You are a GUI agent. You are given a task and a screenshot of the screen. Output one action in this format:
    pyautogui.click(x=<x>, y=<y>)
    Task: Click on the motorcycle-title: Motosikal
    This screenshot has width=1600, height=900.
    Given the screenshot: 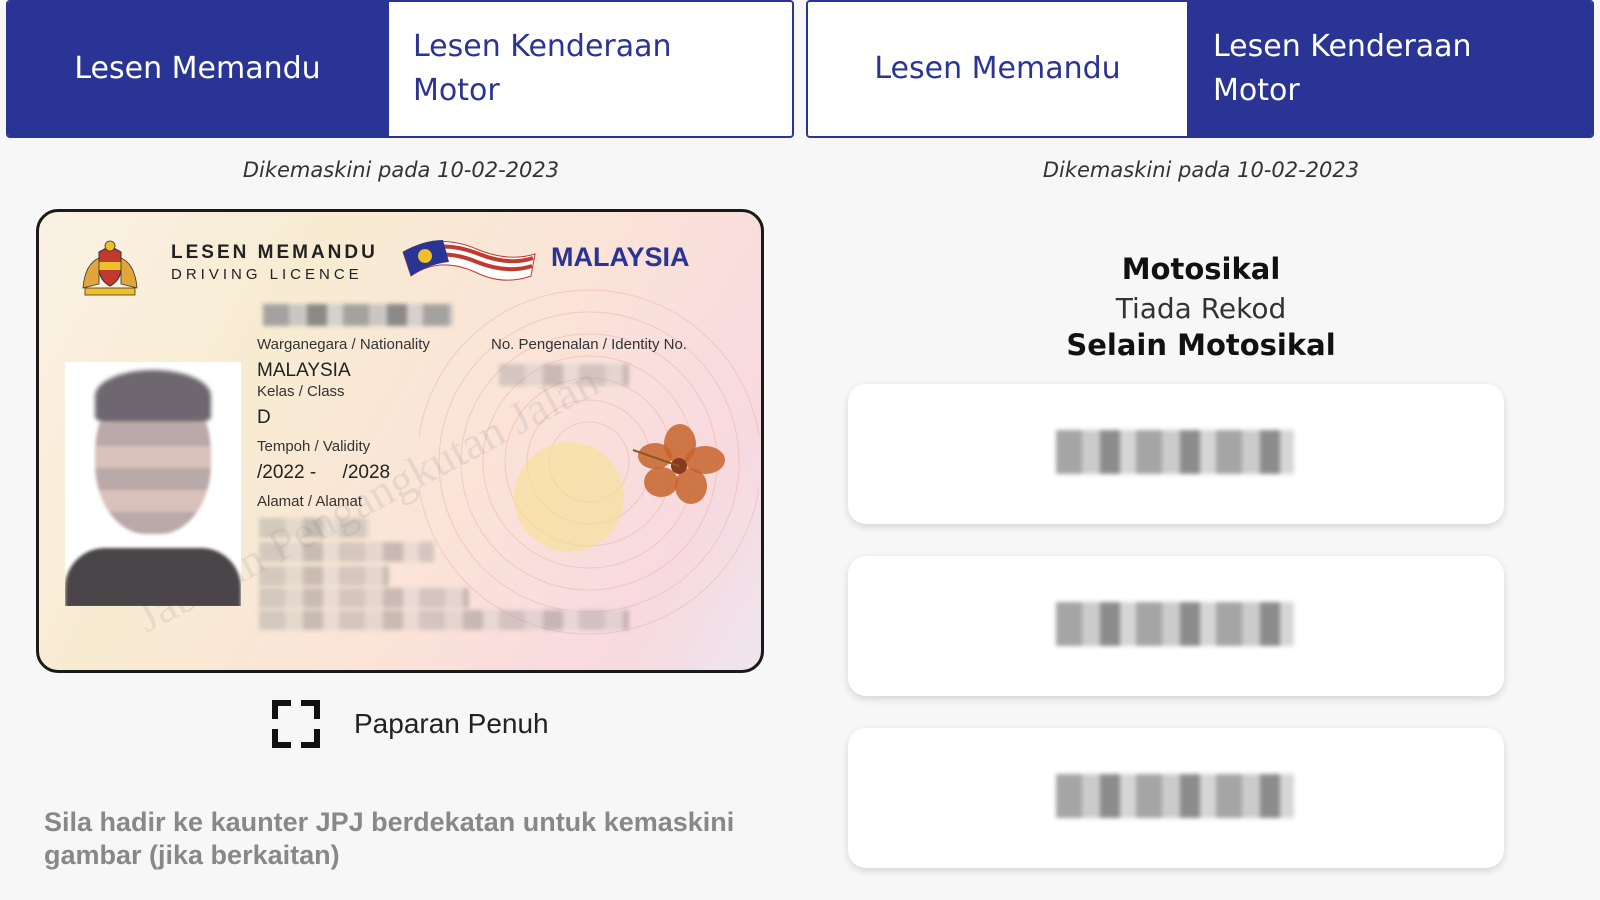 What is the action you would take?
    pyautogui.click(x=1201, y=269)
    